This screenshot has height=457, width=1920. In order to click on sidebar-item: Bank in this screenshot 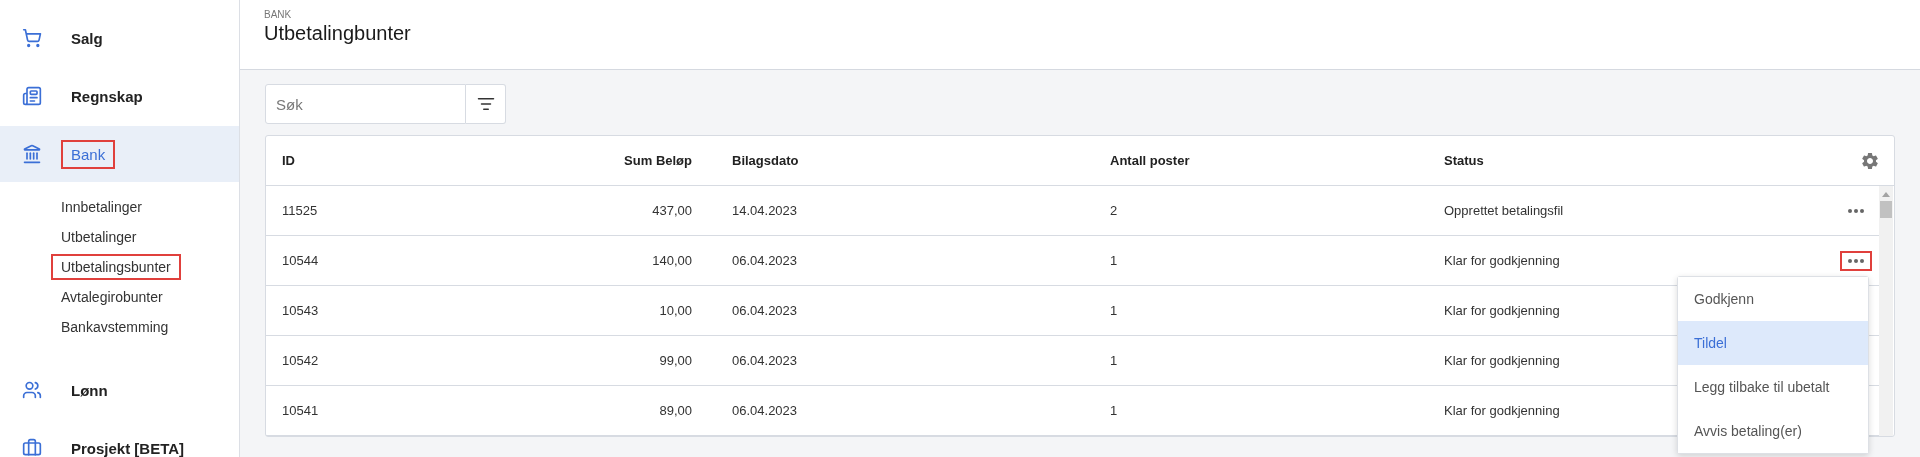, I will do `click(119, 154)`.